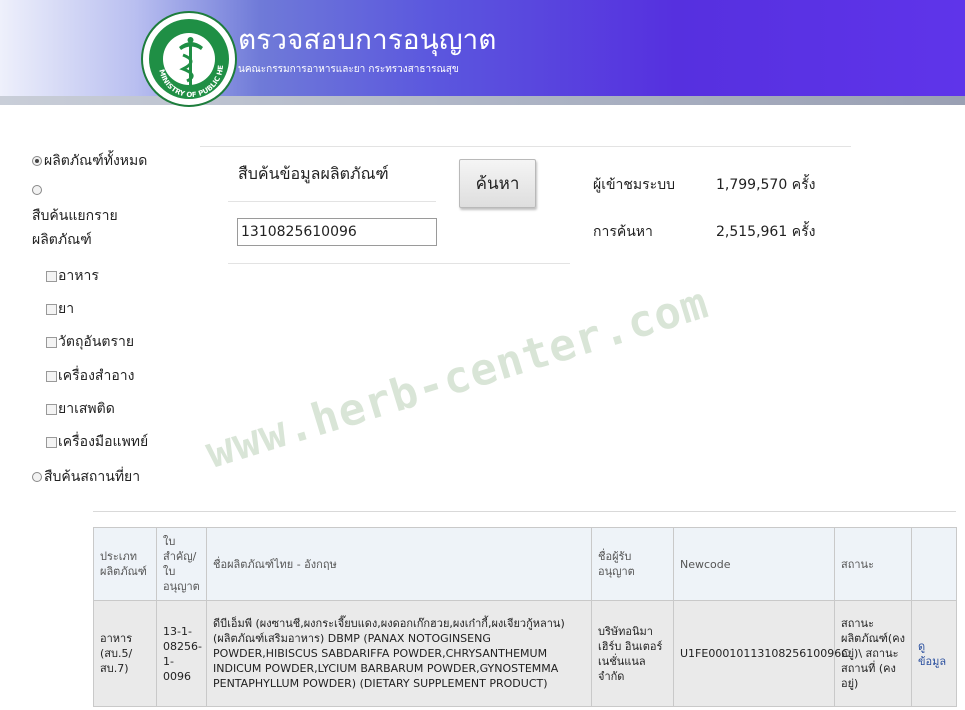 The width and height of the screenshot is (965, 710). I want to click on checkbox-food-box, so click(51, 276).